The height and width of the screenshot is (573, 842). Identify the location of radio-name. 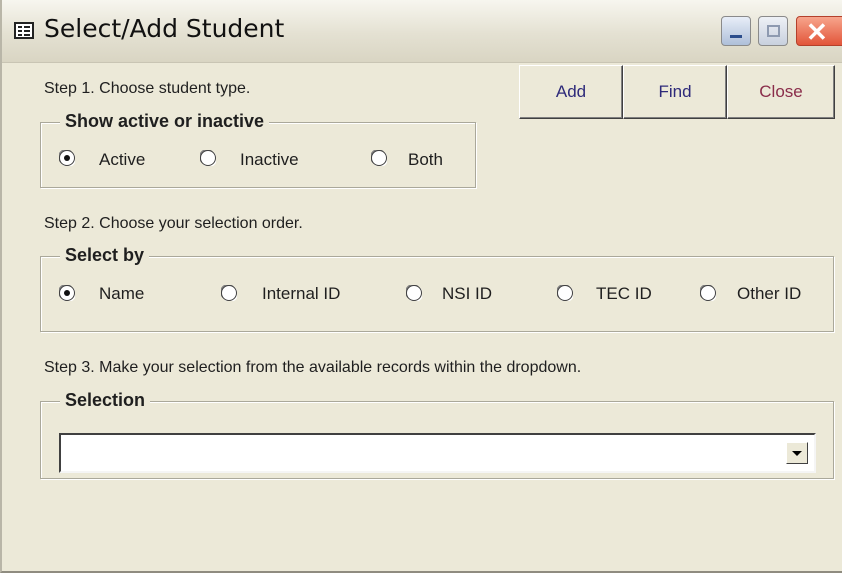
(67, 293).